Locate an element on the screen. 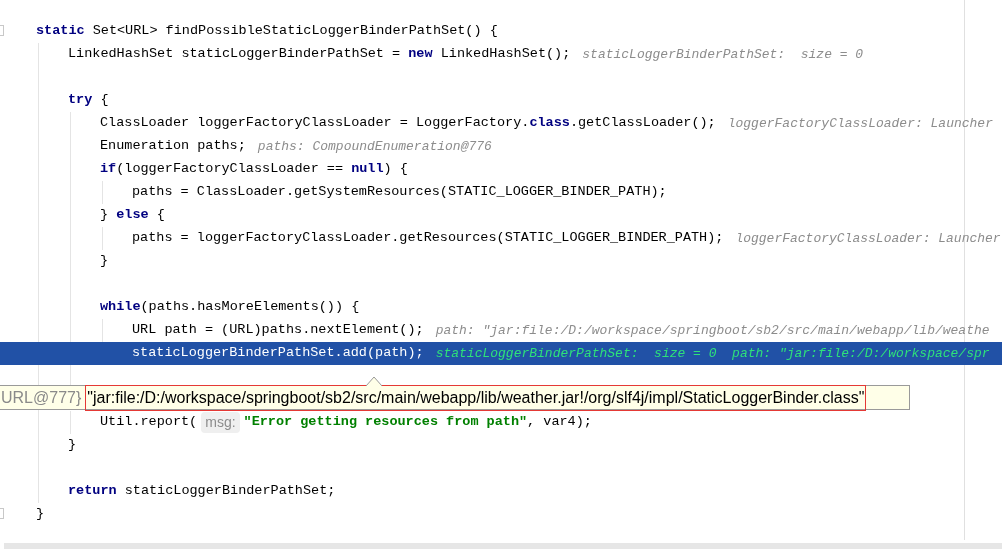  string-literal: "Error getting resources from path" is located at coordinates (385, 422).